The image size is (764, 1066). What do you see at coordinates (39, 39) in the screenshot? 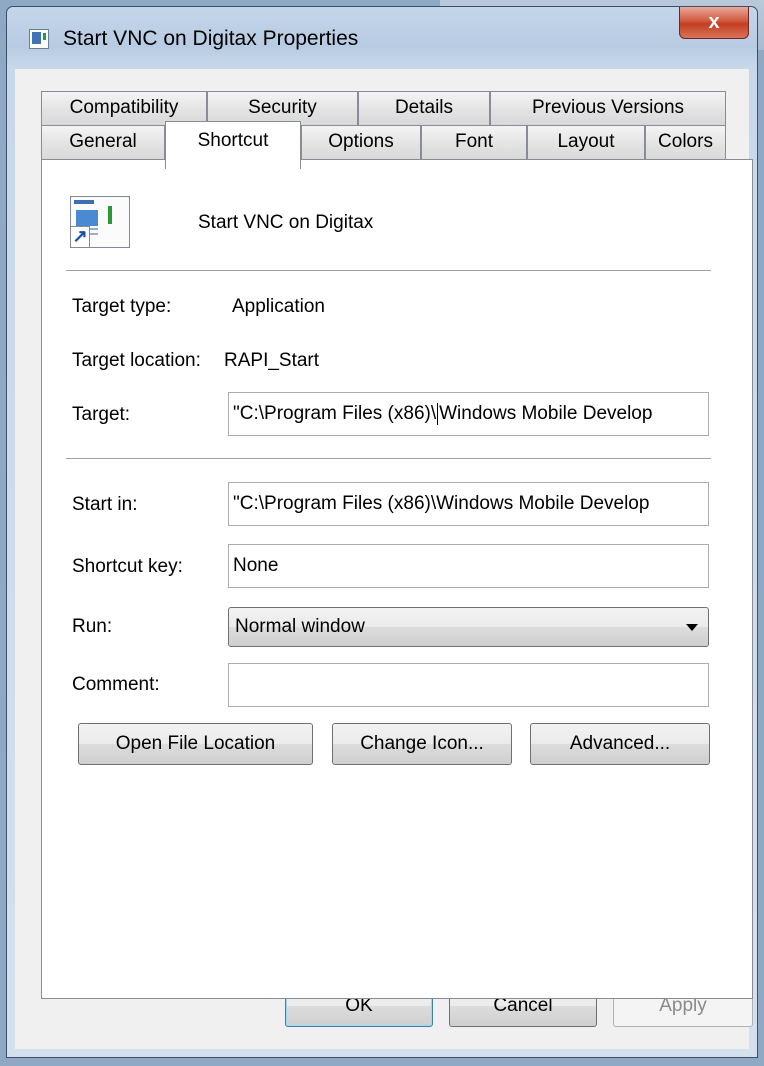
I see `shortcut-app-icon` at bounding box center [39, 39].